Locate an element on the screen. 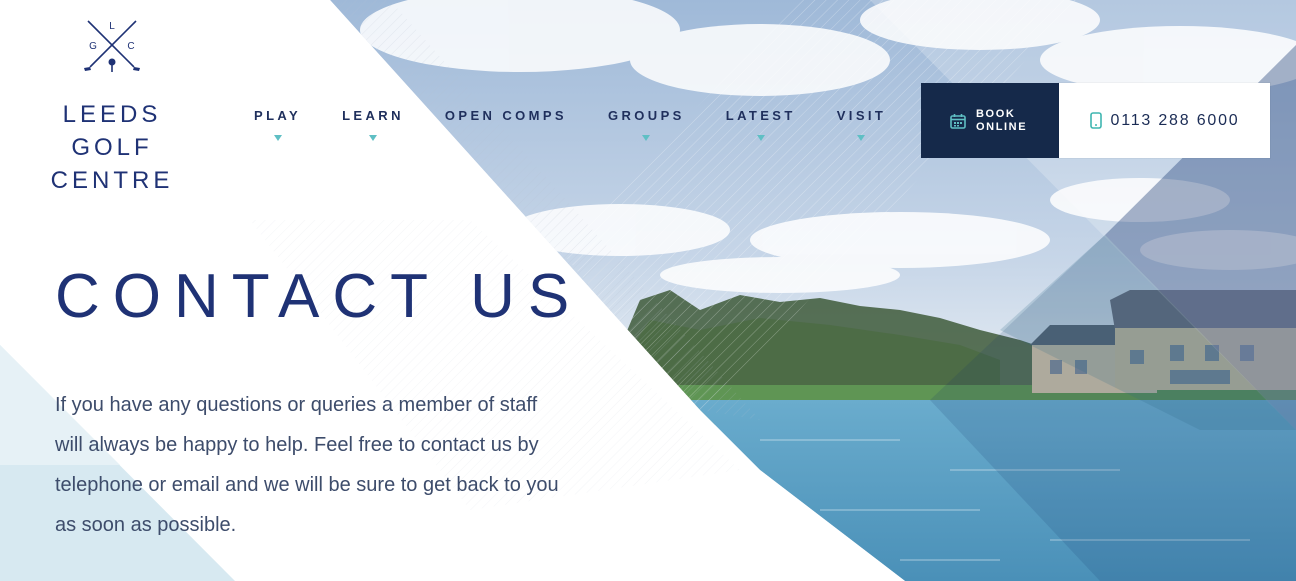 The image size is (1296, 581). nav-item-latest: LATEST is located at coordinates (761, 126).